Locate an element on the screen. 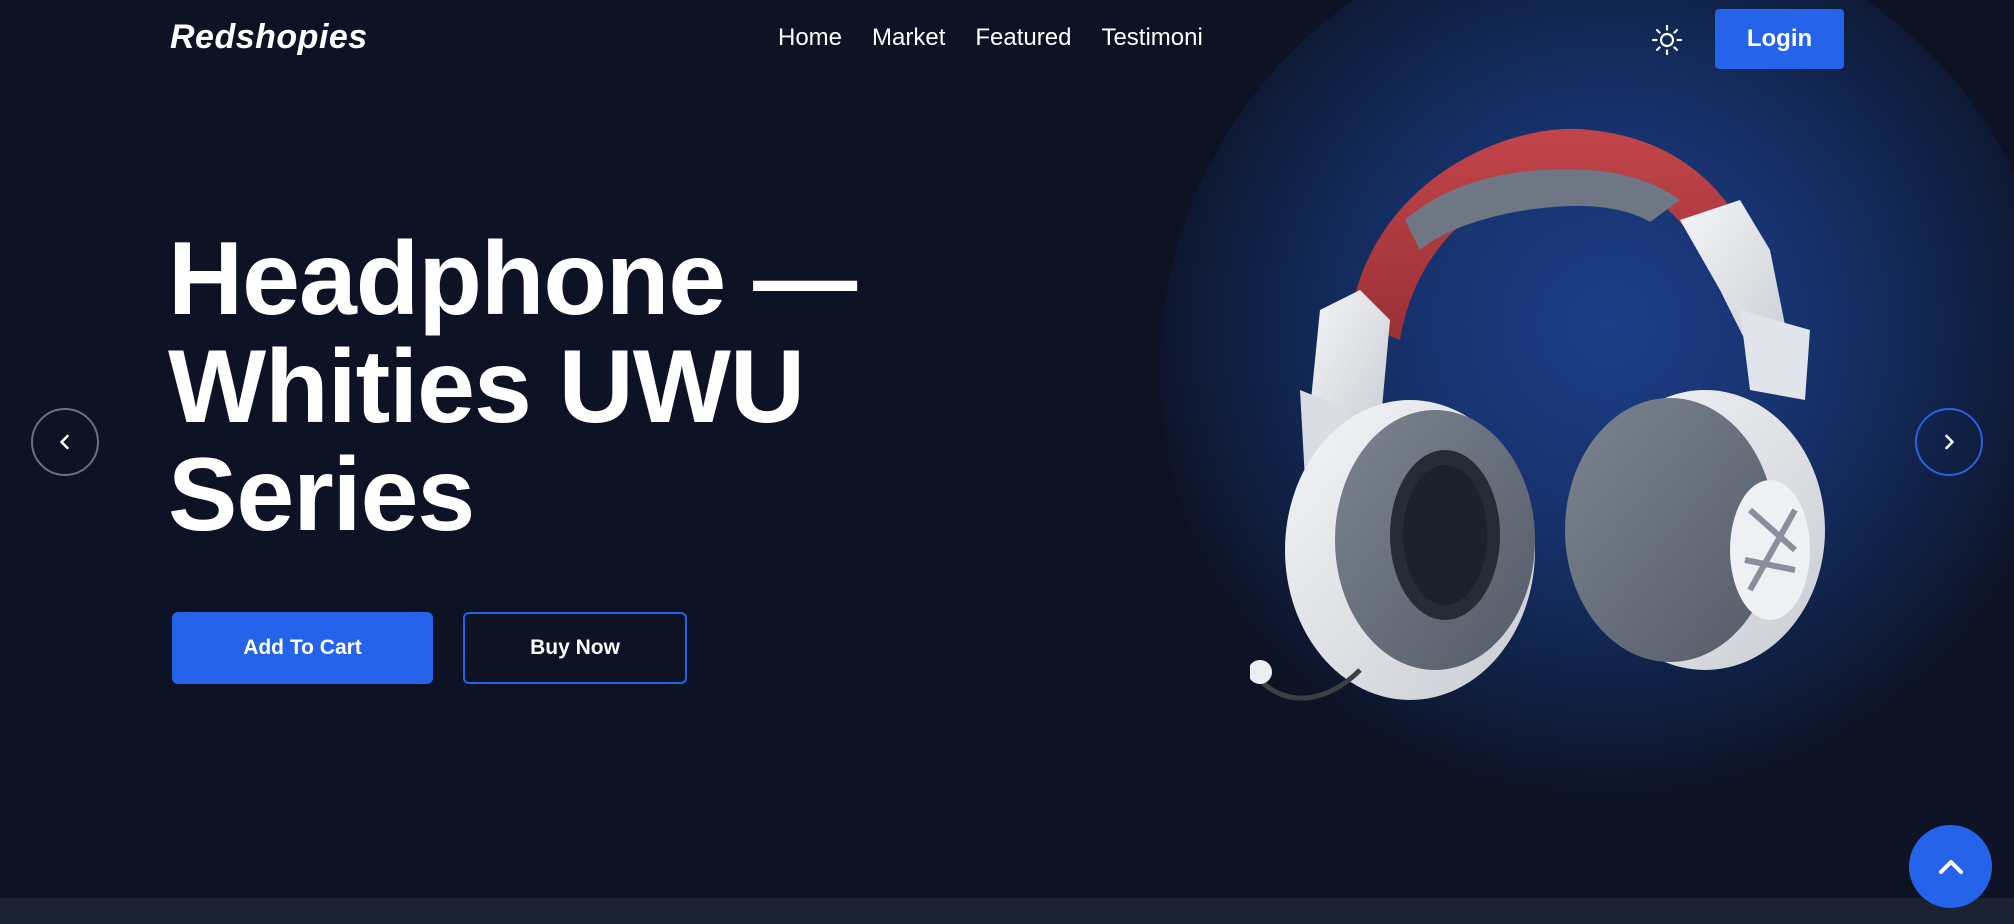 The image size is (2014, 924). buy-now-button: Buy Now is located at coordinates (575, 648).